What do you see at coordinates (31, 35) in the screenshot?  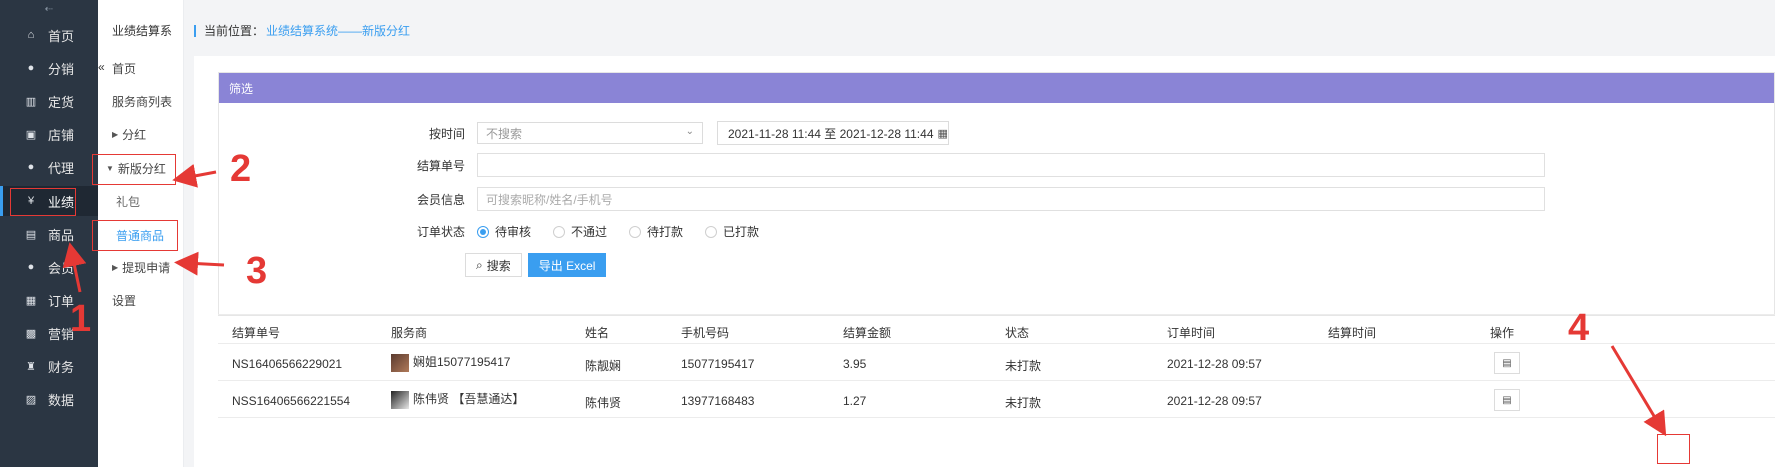 I see `home-icon: ⌂` at bounding box center [31, 35].